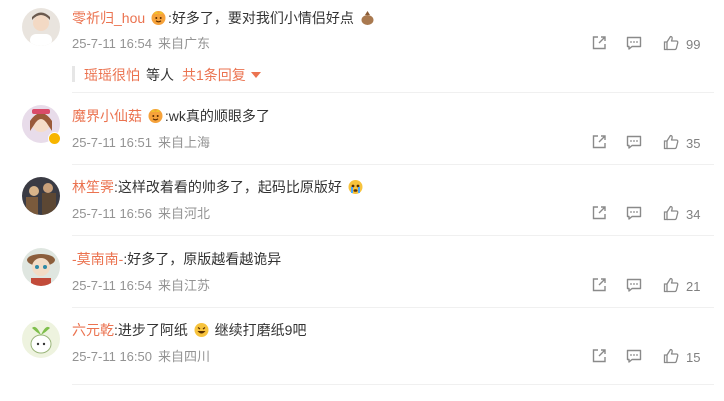 The image size is (724, 401). I want to click on timestamp: 25-7-11 16:56, so click(112, 213).